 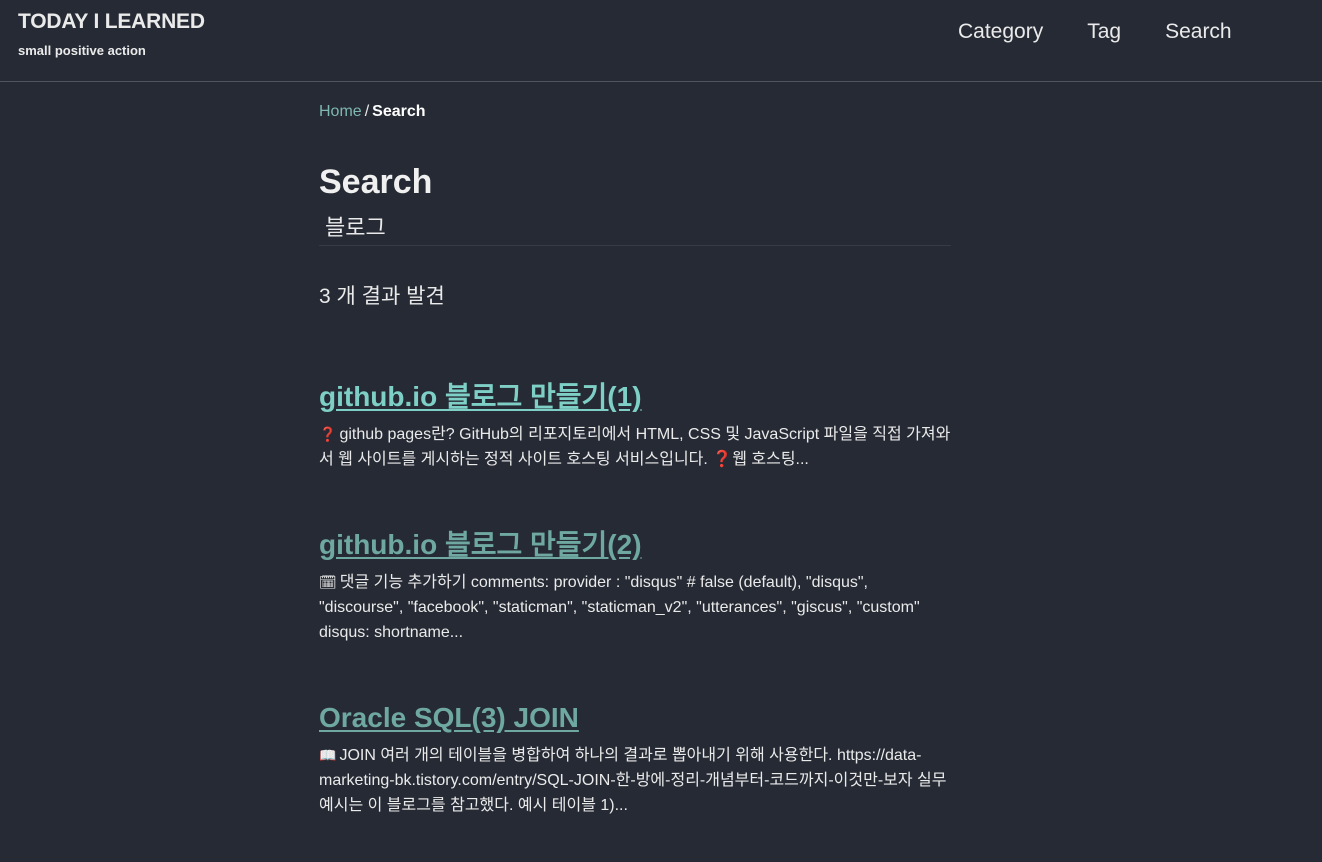 I want to click on question-mark-icon: ❓, so click(x=328, y=434).